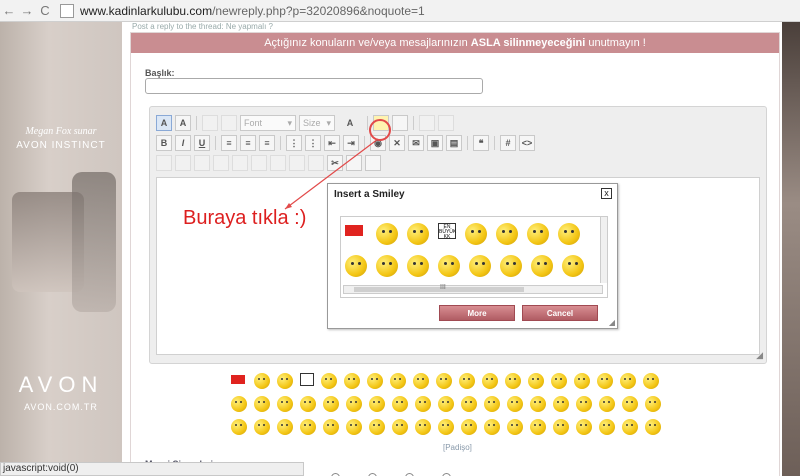 Image resolution: width=800 pixels, height=476 pixels. I want to click on ad-brand: AVON, so click(61, 384).